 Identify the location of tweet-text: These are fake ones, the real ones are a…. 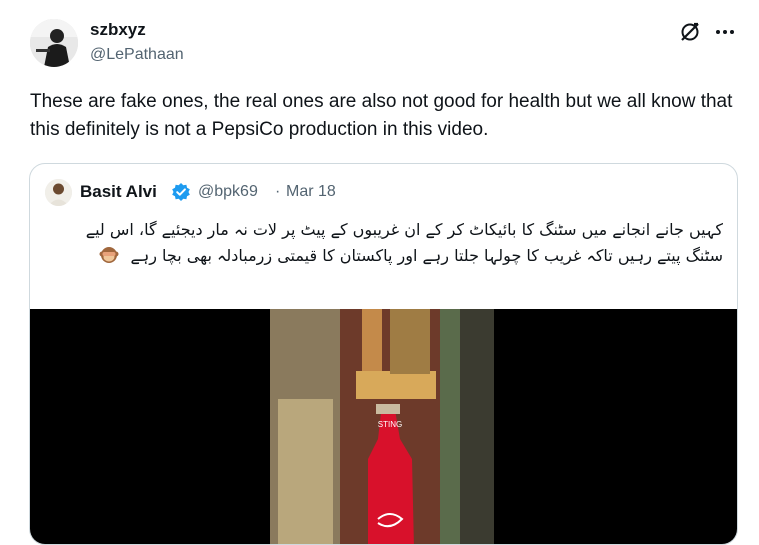
(381, 115).